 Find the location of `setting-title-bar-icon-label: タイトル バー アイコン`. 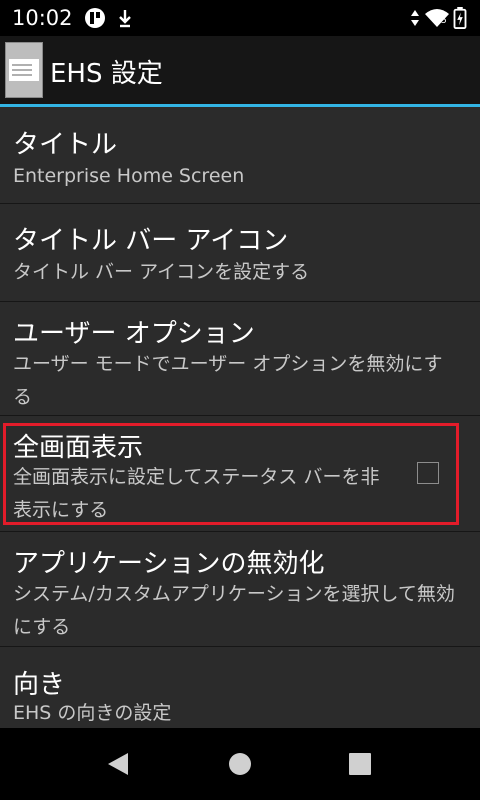

setting-title-bar-icon-label: タイトル バー アイコン is located at coordinates (151, 241).